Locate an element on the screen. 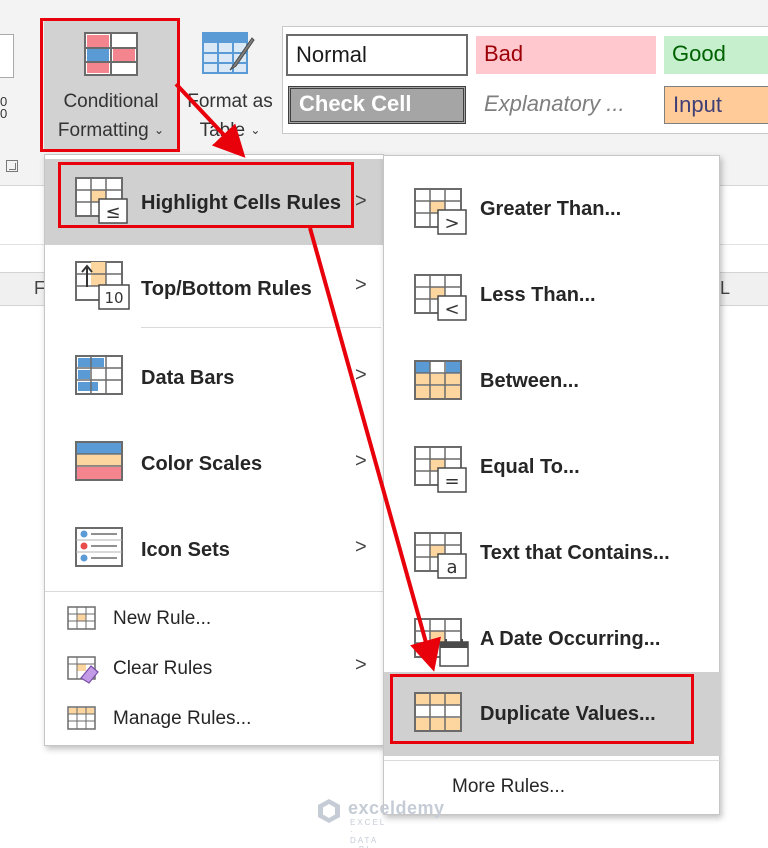 This screenshot has height=848, width=768. menu-item-top-bottom-rules: 10 Top/Bottom Rules > is located at coordinates (214, 286).